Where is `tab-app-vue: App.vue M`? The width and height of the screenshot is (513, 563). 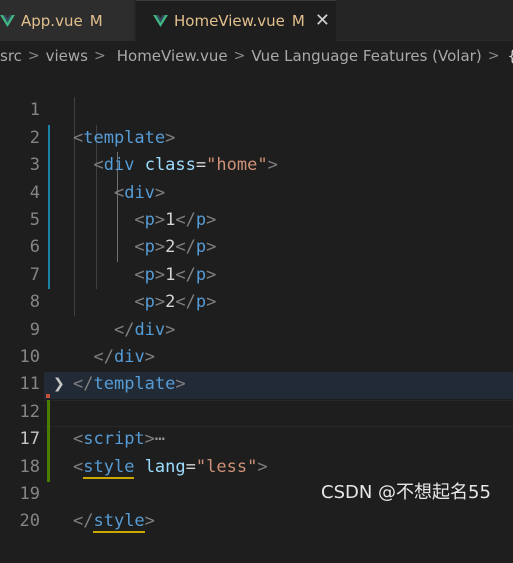 tab-app-vue: App.vue M is located at coordinates (67, 20).